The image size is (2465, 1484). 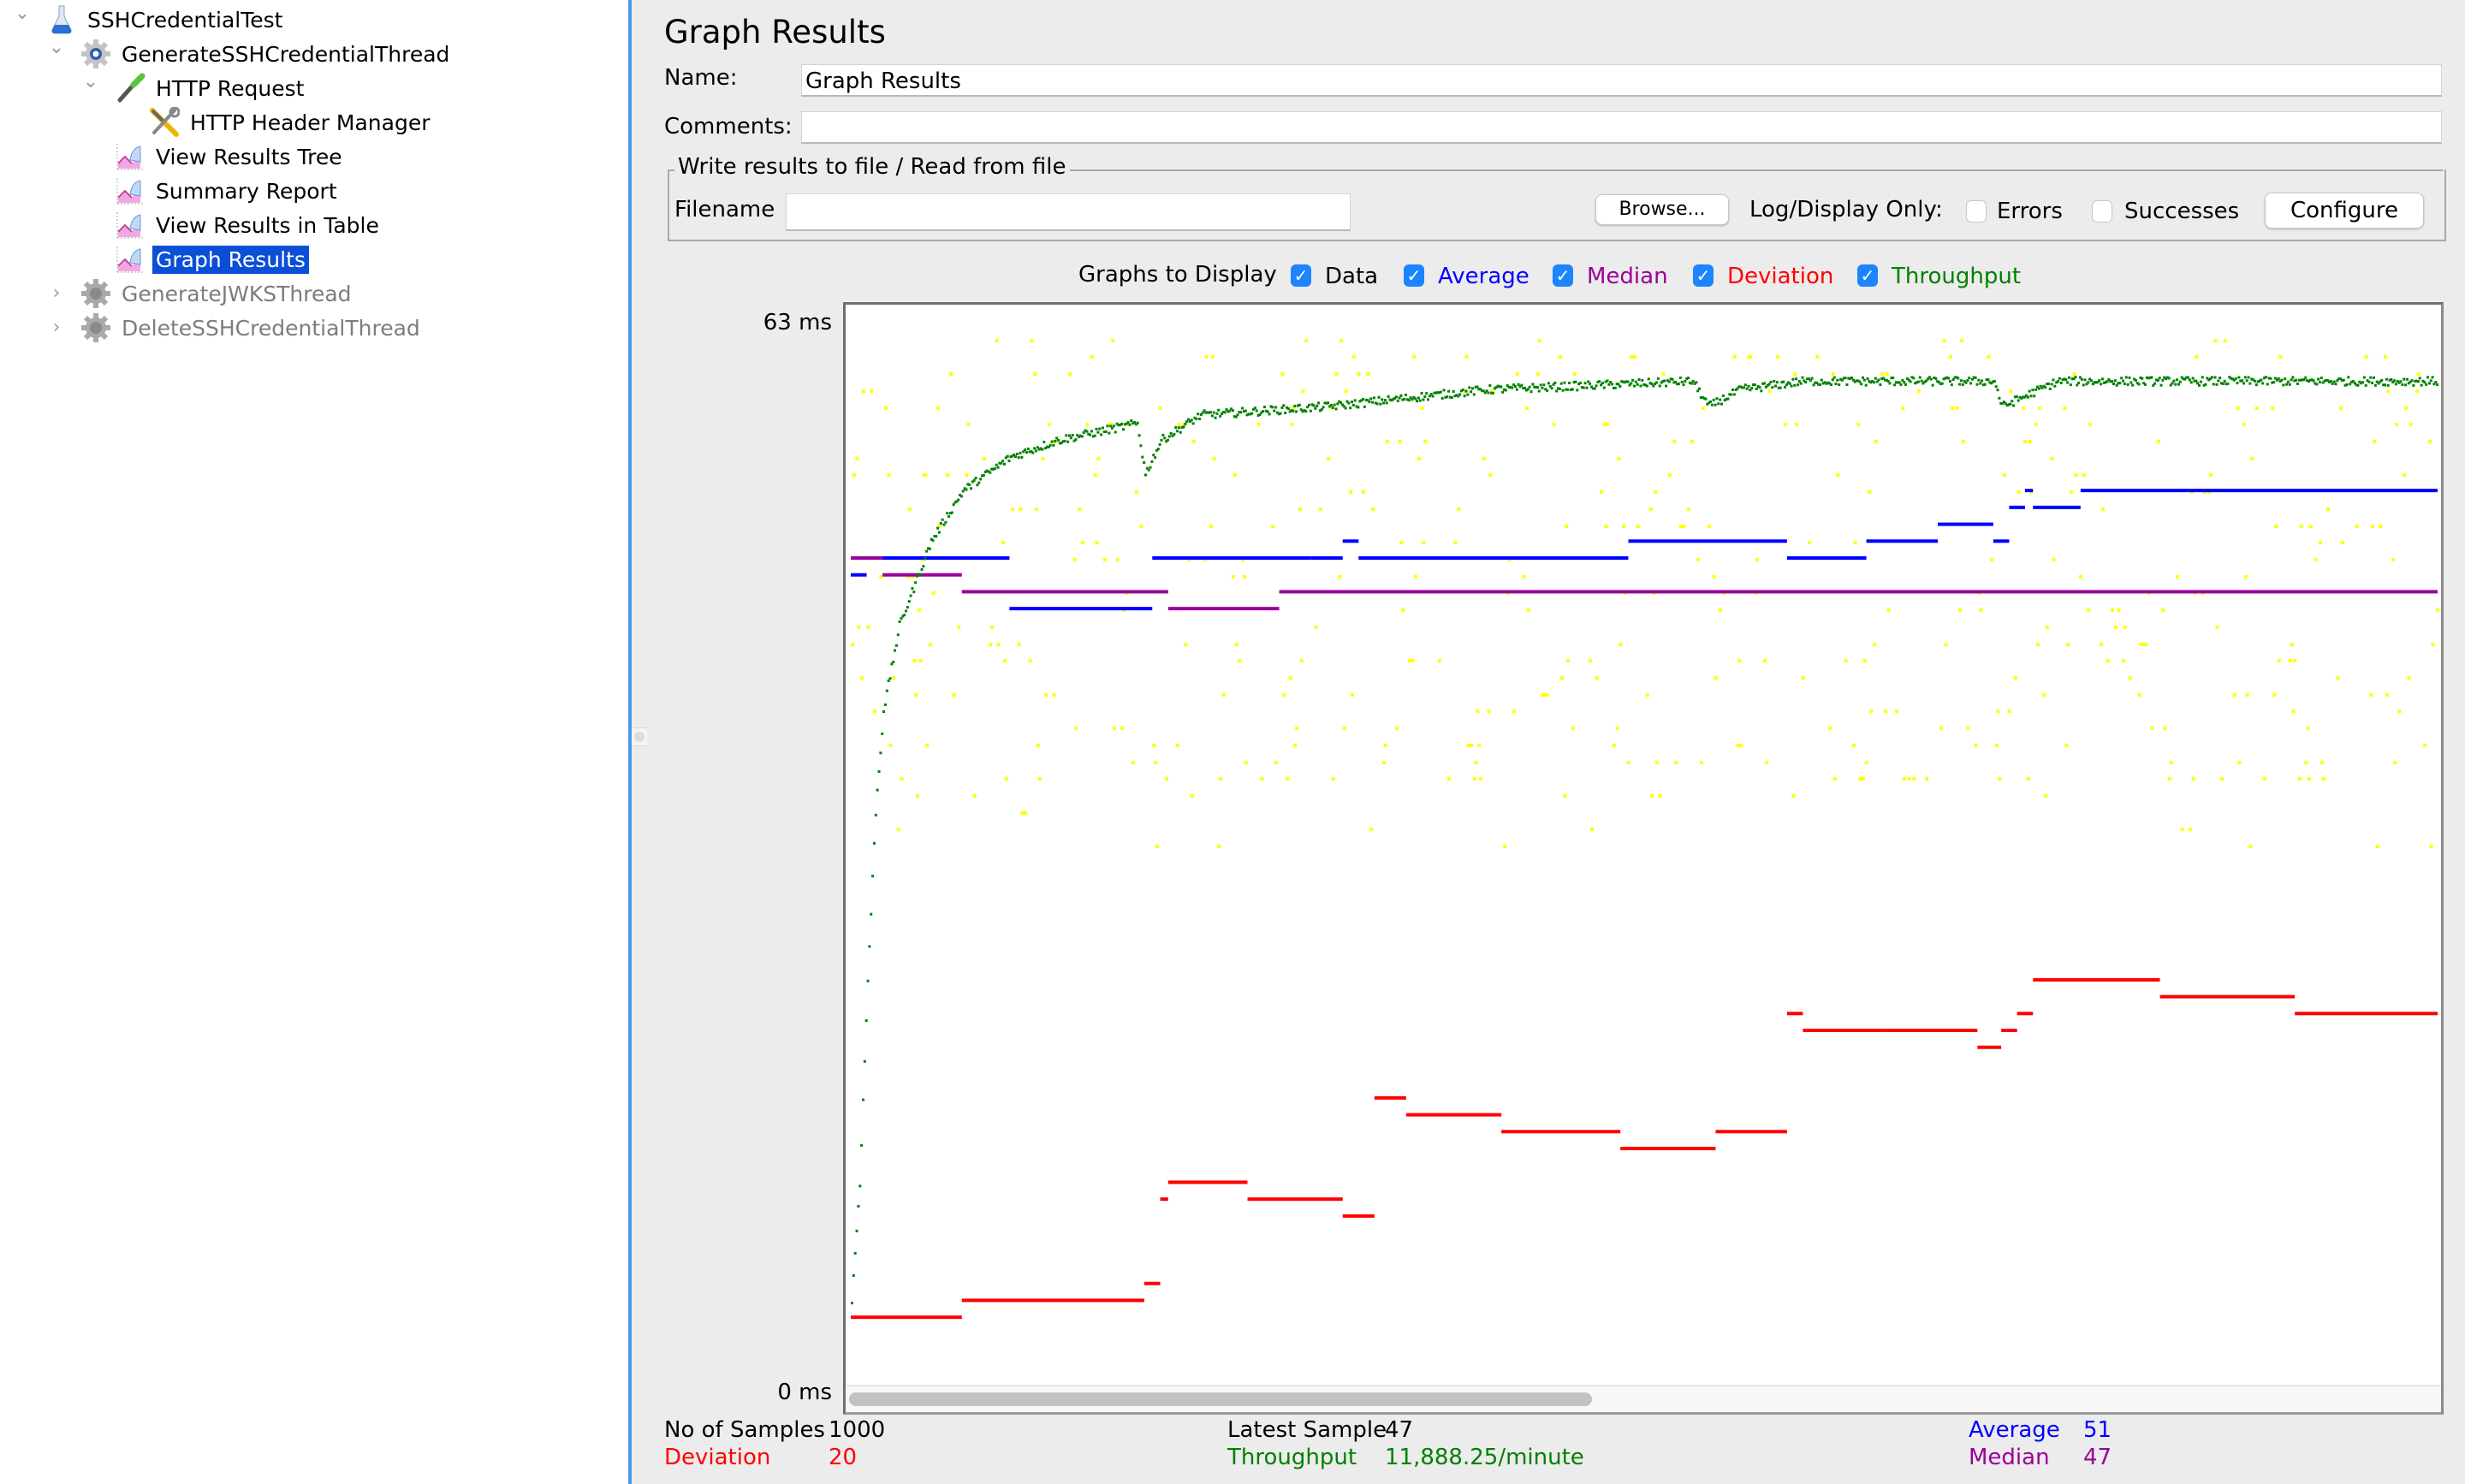 I want to click on tree-node-sshcredentialtest: ⌄ SSHCredentialTest, so click(x=150, y=20).